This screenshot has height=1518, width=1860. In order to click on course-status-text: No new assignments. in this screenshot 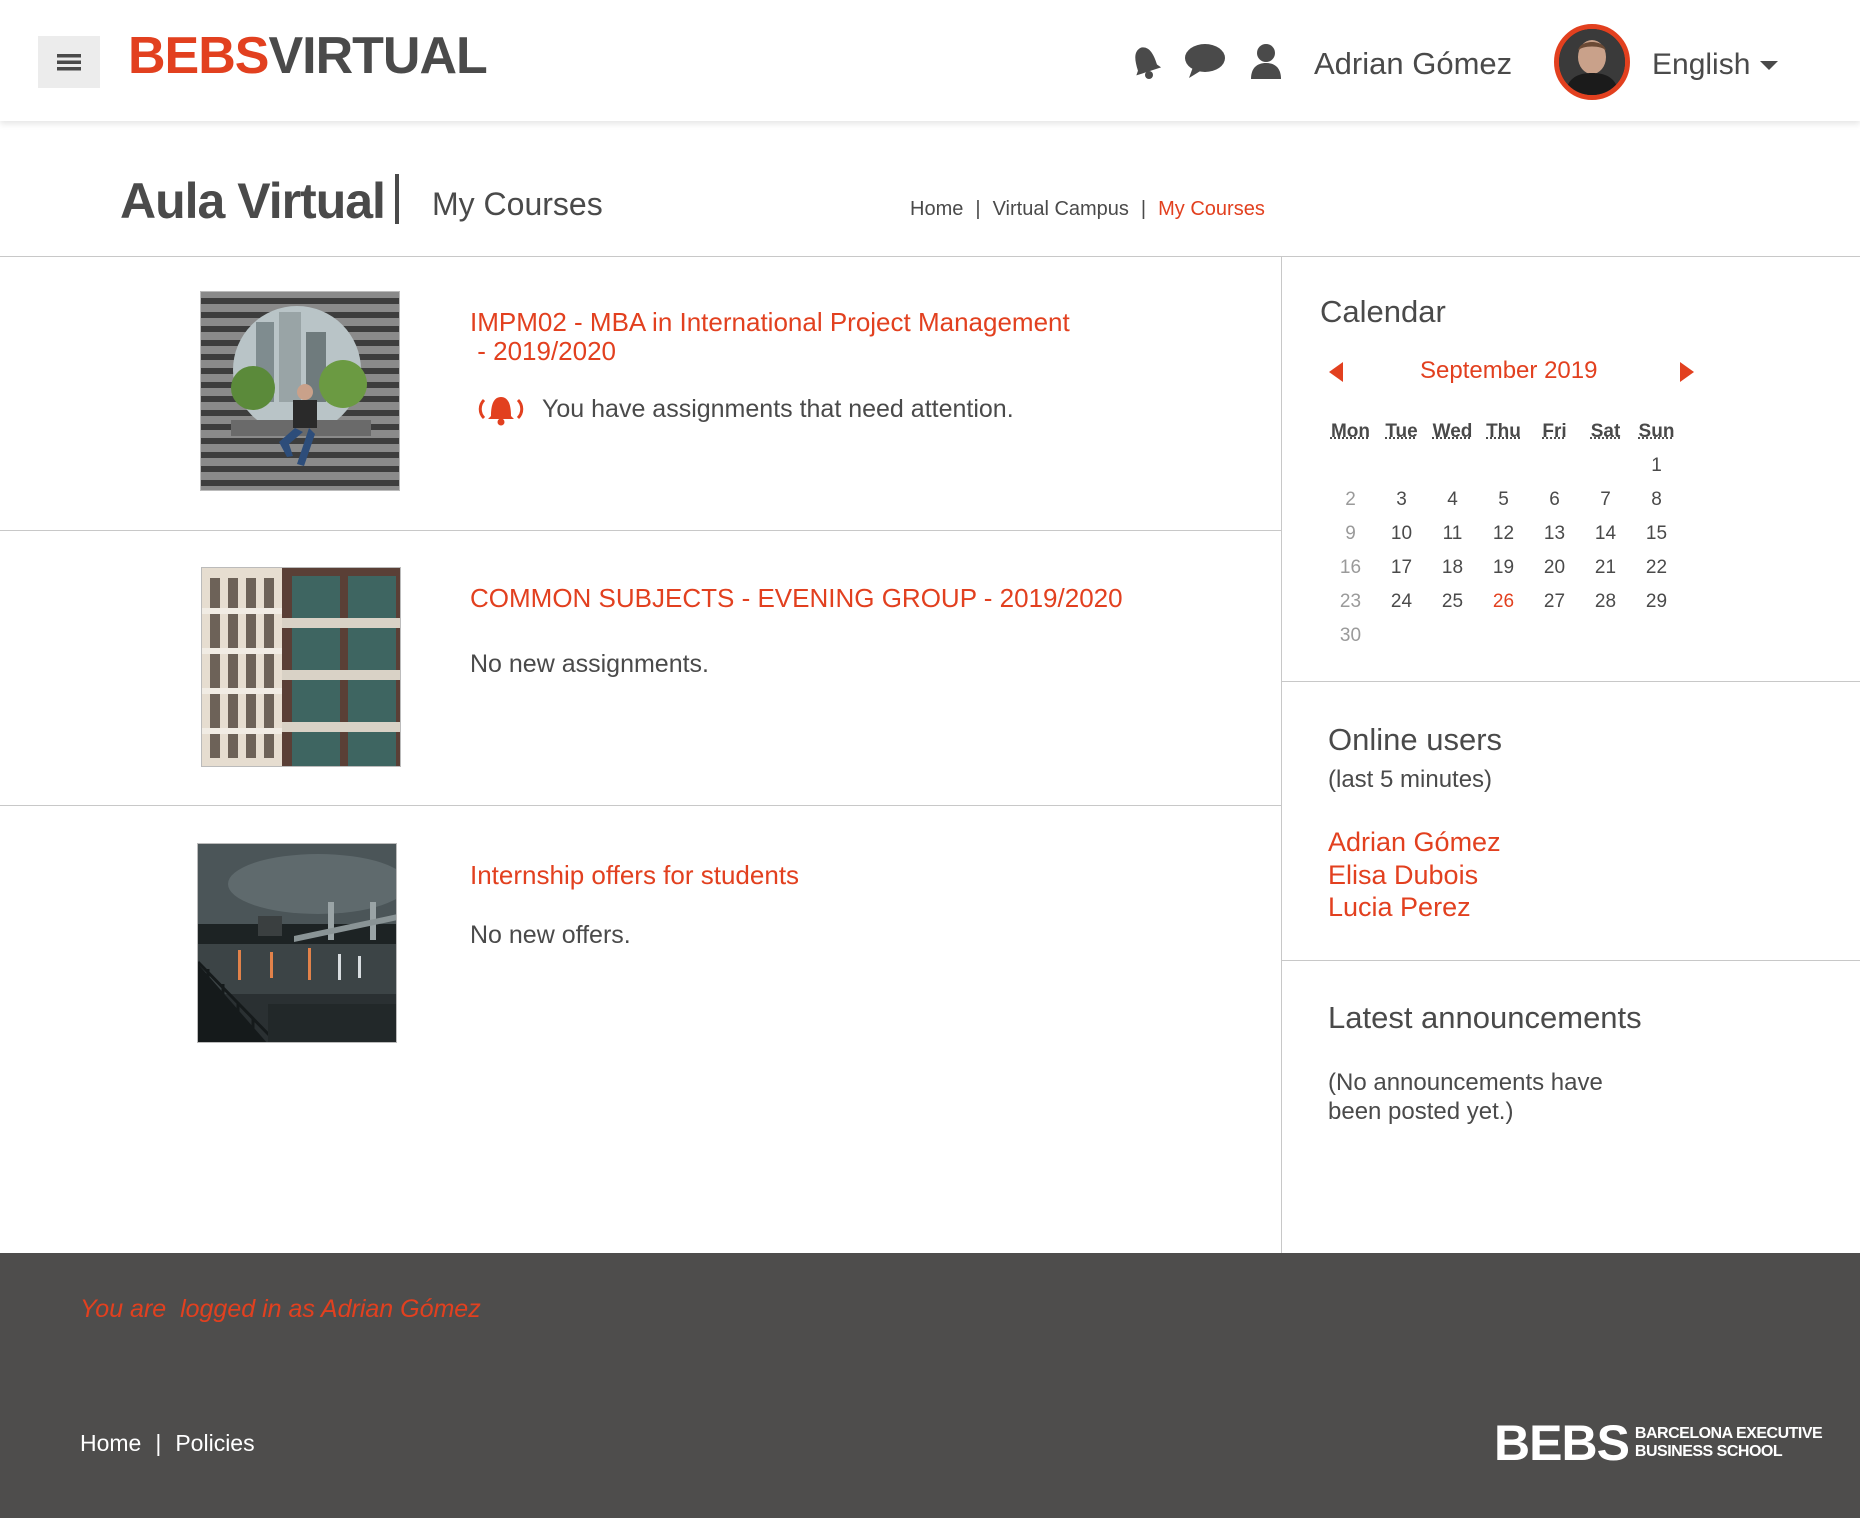, I will do `click(590, 664)`.